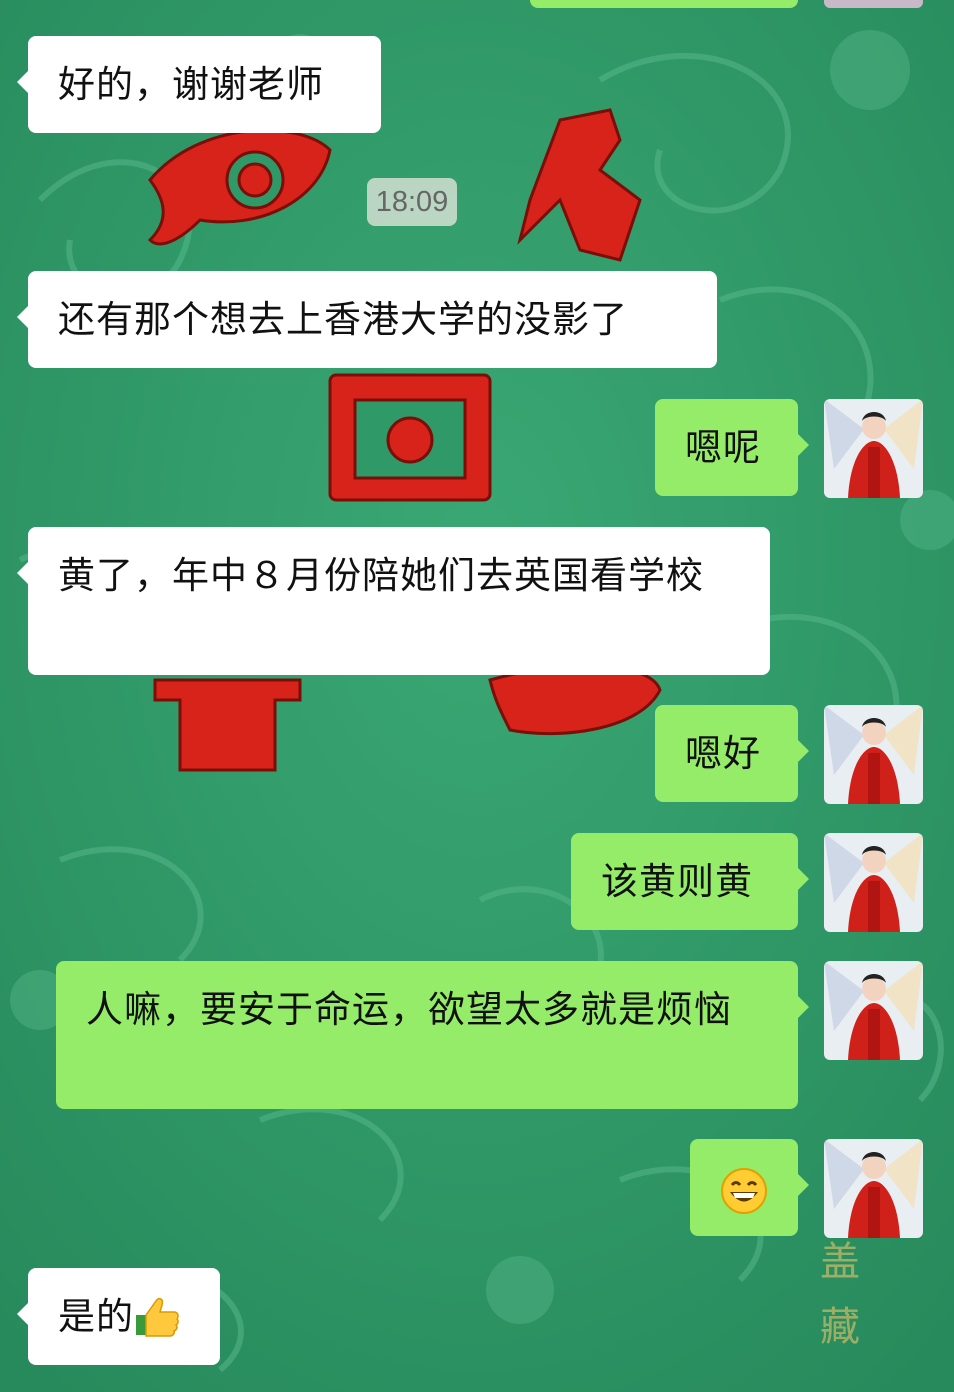 This screenshot has width=954, height=1392. What do you see at coordinates (409, 1009) in the screenshot?
I see `message-text: 人嘛，要安于命运，欲望太多就是烦恼` at bounding box center [409, 1009].